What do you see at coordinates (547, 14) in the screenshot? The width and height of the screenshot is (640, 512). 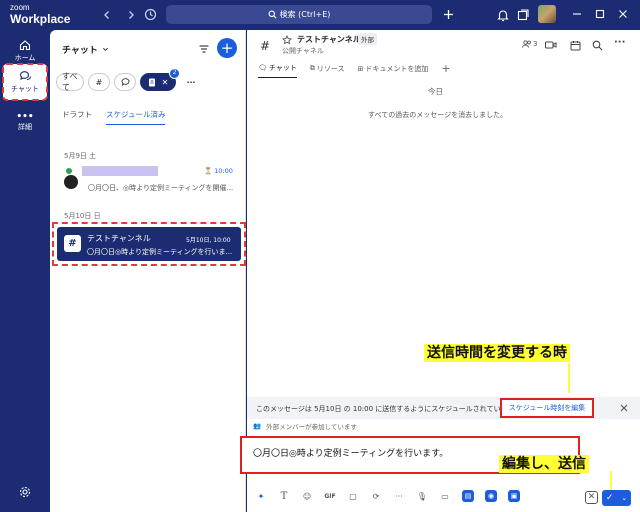 I see `avatar` at bounding box center [547, 14].